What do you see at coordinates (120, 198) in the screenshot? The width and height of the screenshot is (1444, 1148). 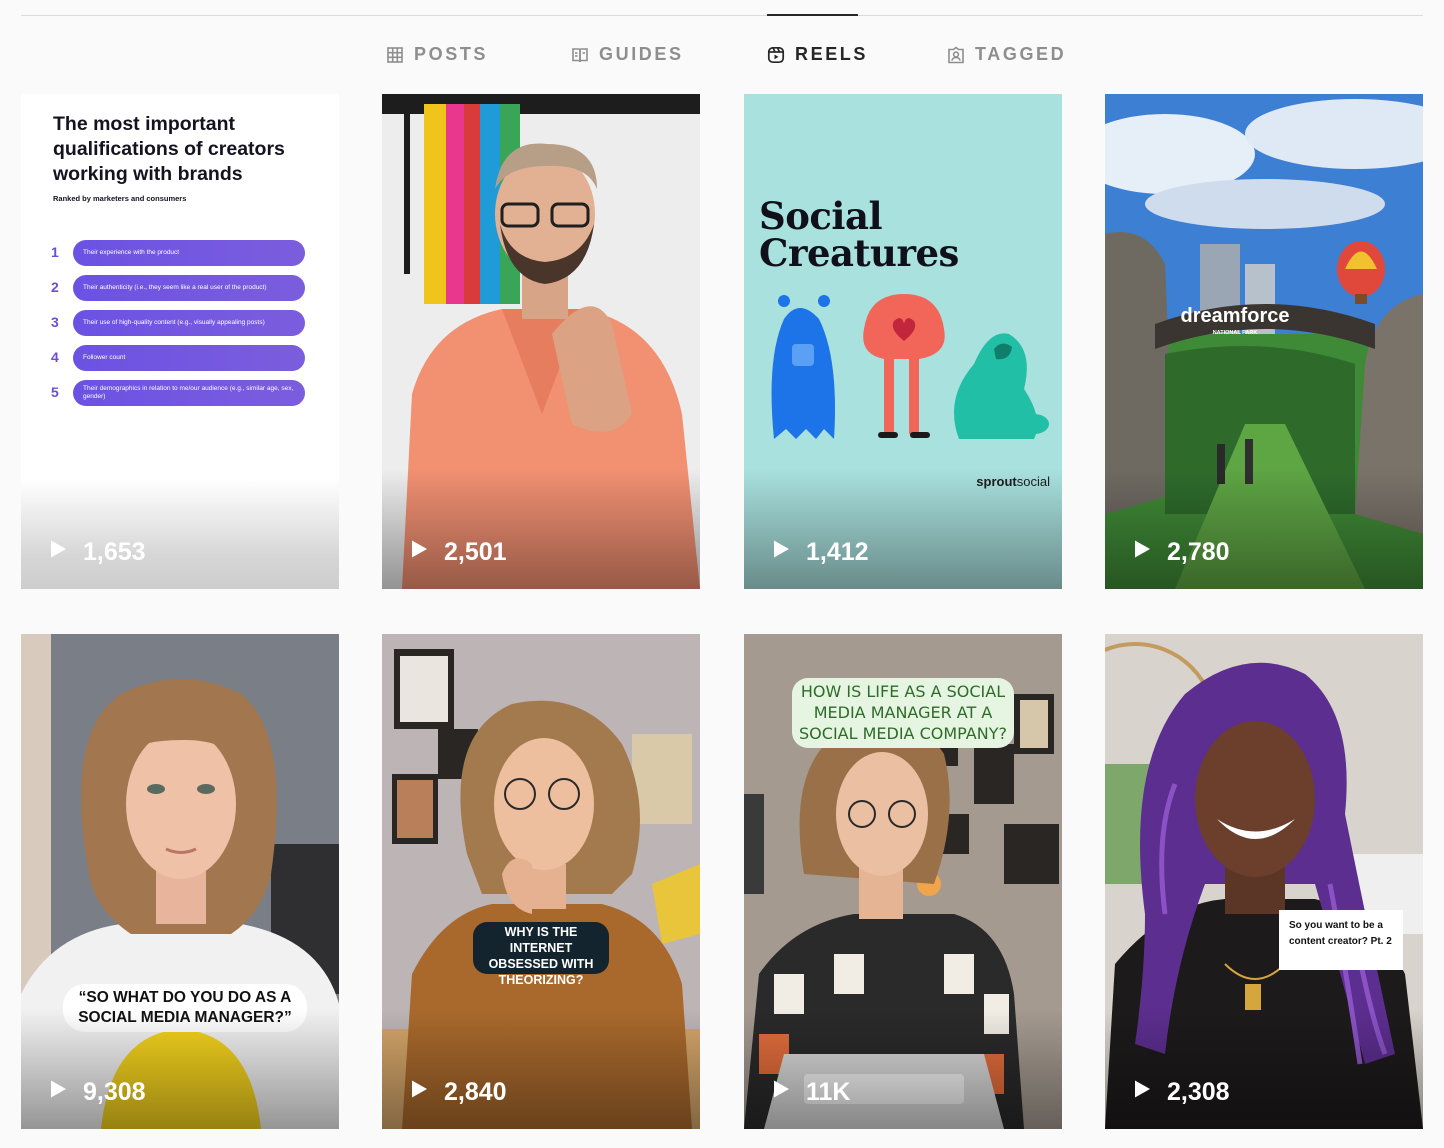 I see `infographic-subtitle: Ranked by marketers and consumers` at bounding box center [120, 198].